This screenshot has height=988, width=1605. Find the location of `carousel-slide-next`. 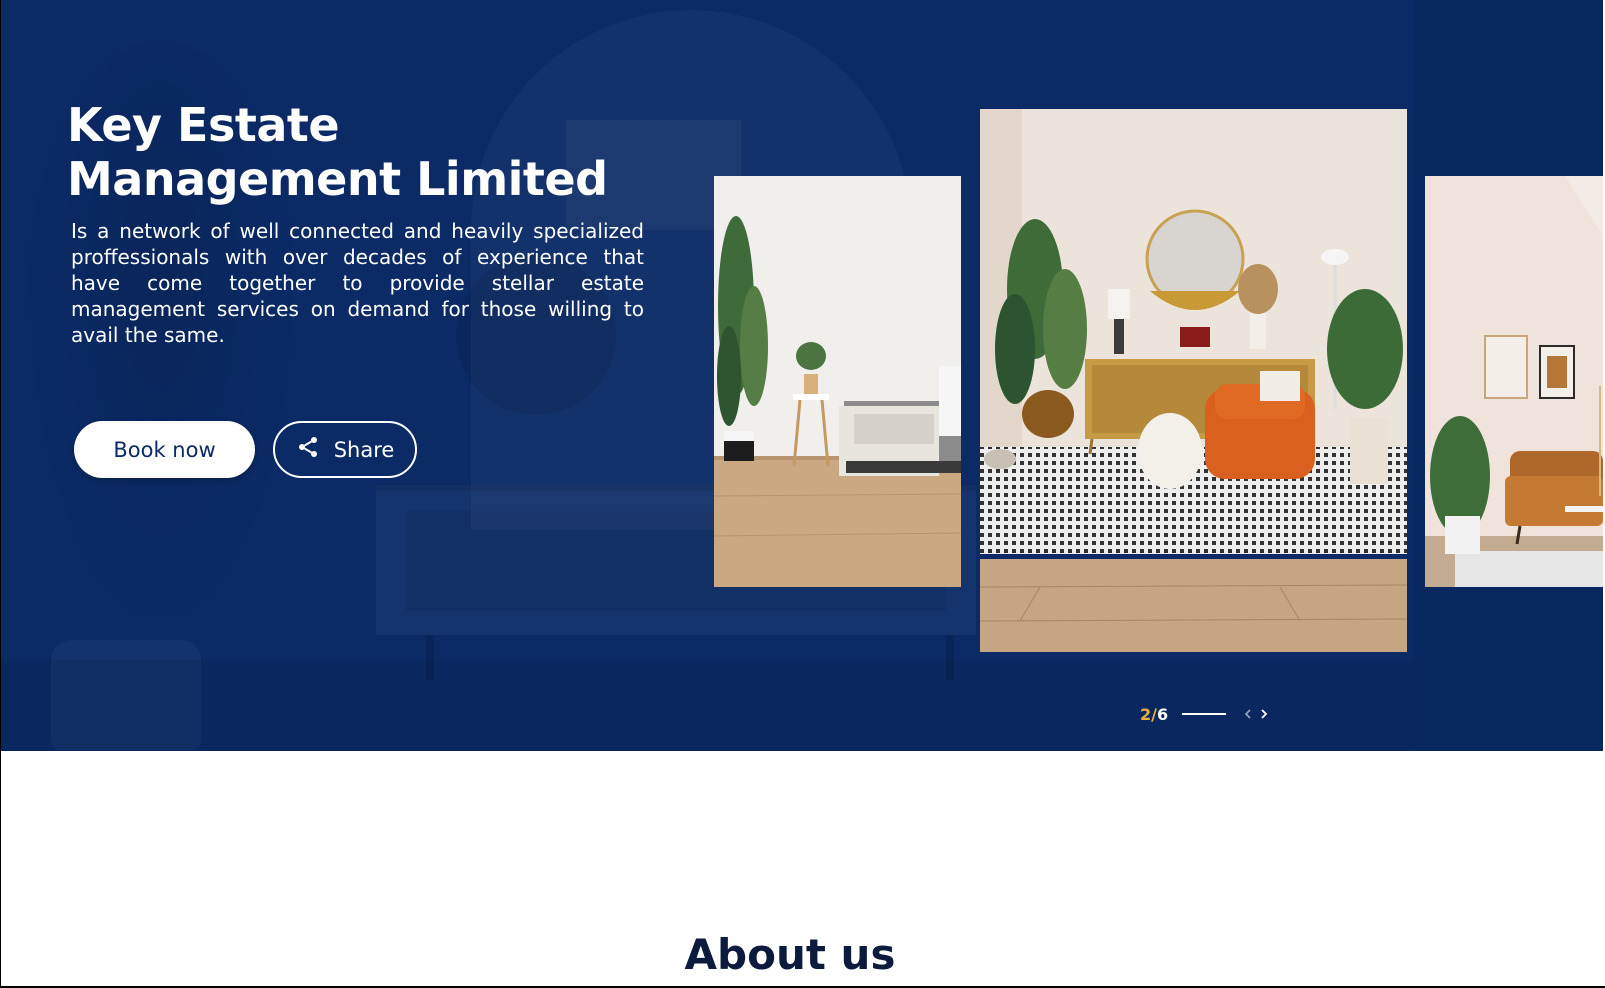

carousel-slide-next is located at coordinates (1514, 381).